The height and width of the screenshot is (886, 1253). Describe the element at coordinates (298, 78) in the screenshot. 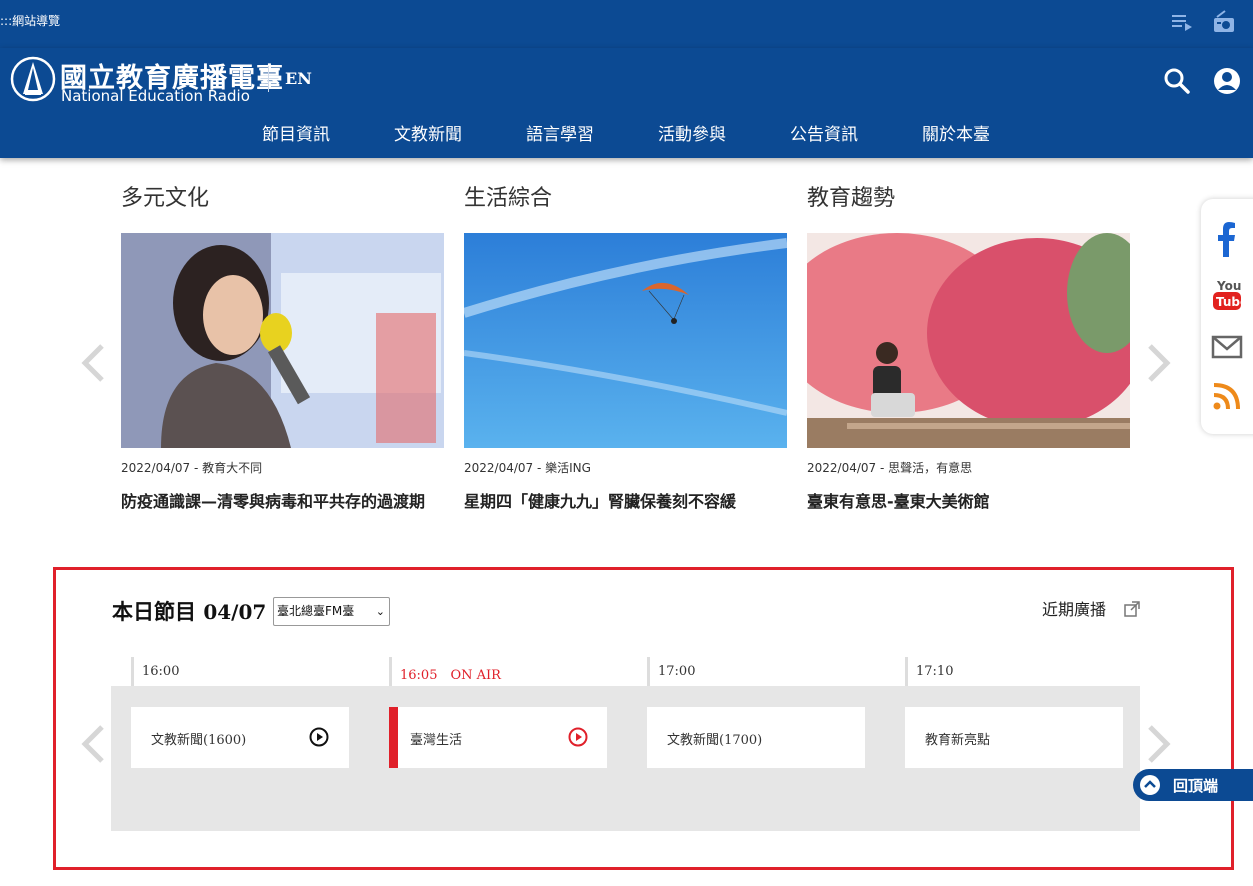

I see `english-site-link: EN` at that location.